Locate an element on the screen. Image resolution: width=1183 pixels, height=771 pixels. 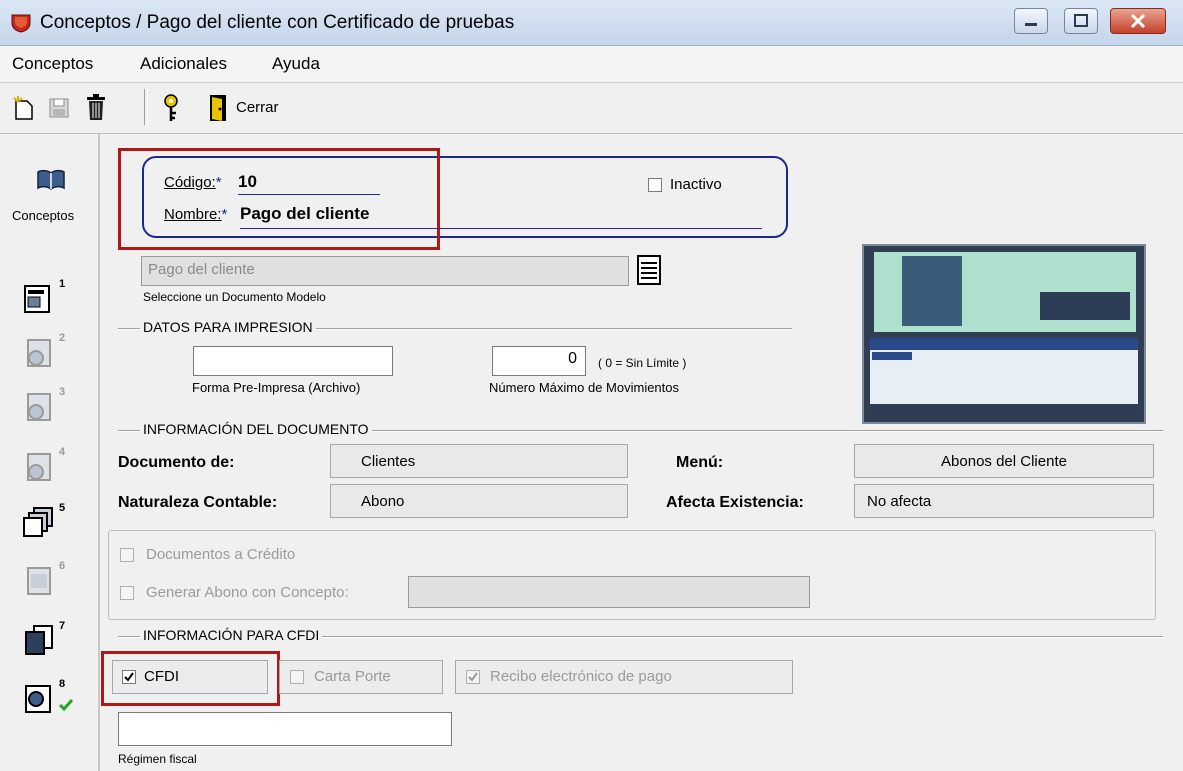
menu-conceptos: Conceptos is located at coordinates (52, 64).